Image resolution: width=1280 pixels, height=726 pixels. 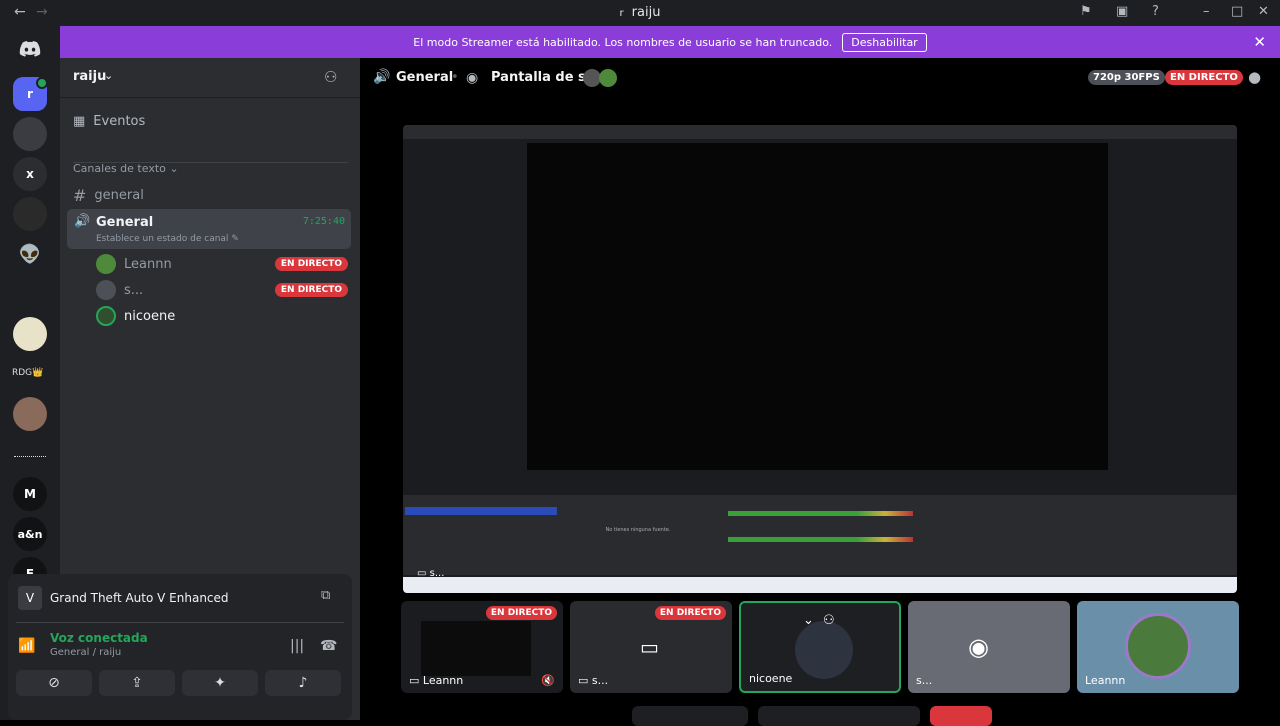 What do you see at coordinates (1259, 42) in the screenshot?
I see `banner-close-icon: ✕` at bounding box center [1259, 42].